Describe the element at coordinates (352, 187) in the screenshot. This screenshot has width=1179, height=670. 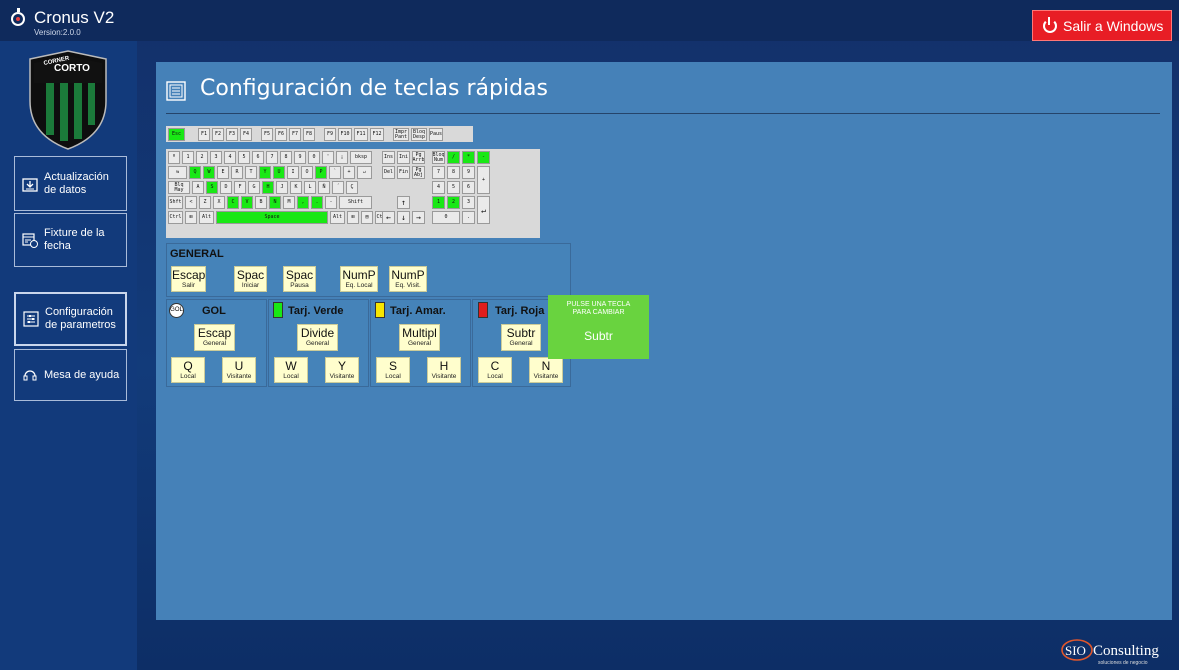
I see `key-c-cedilla: Ç` at that location.